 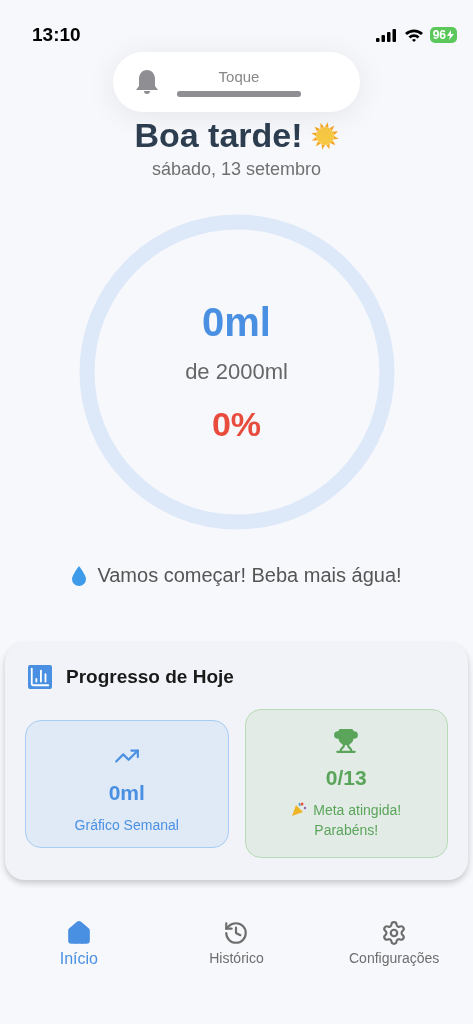 What do you see at coordinates (236, 322) in the screenshot?
I see `intake-amount: 0ml` at bounding box center [236, 322].